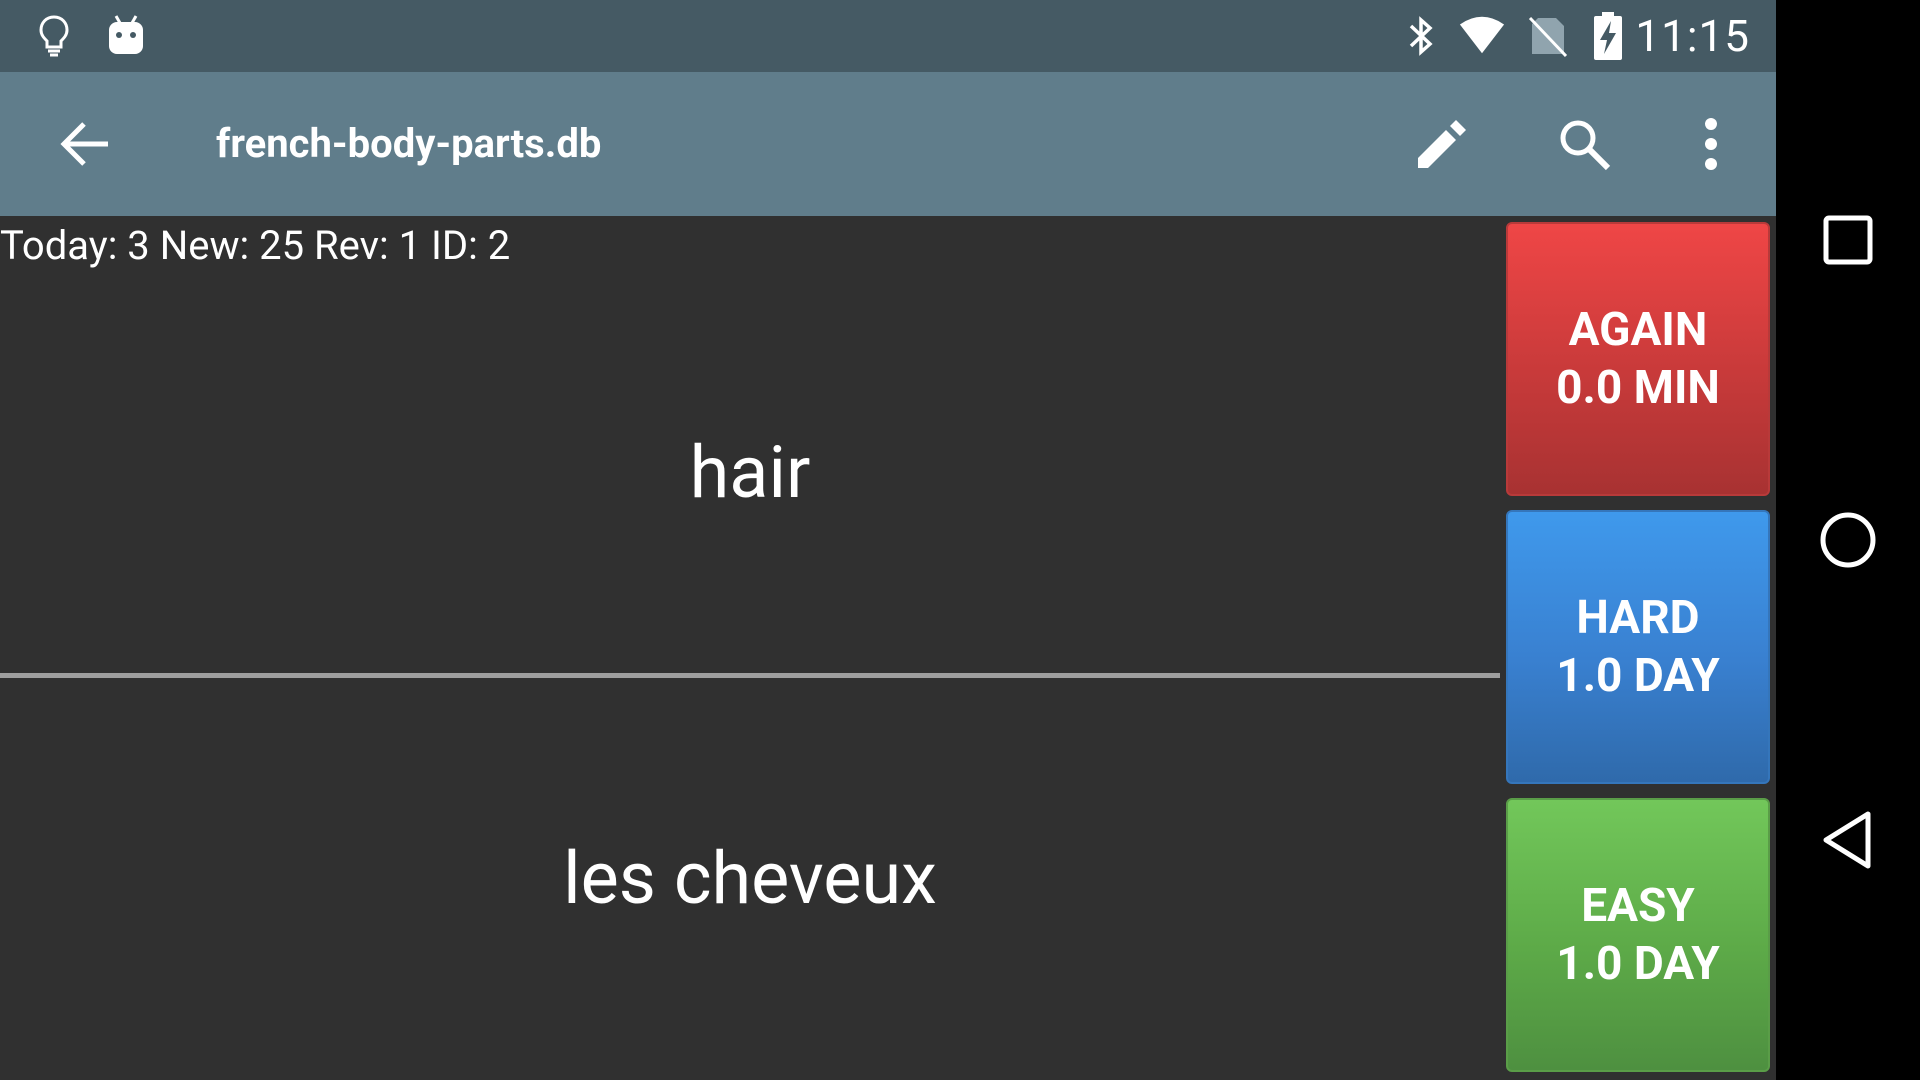 The width and height of the screenshot is (1920, 1080). I want to click on deck-title: french-body-parts.db, so click(409, 143).